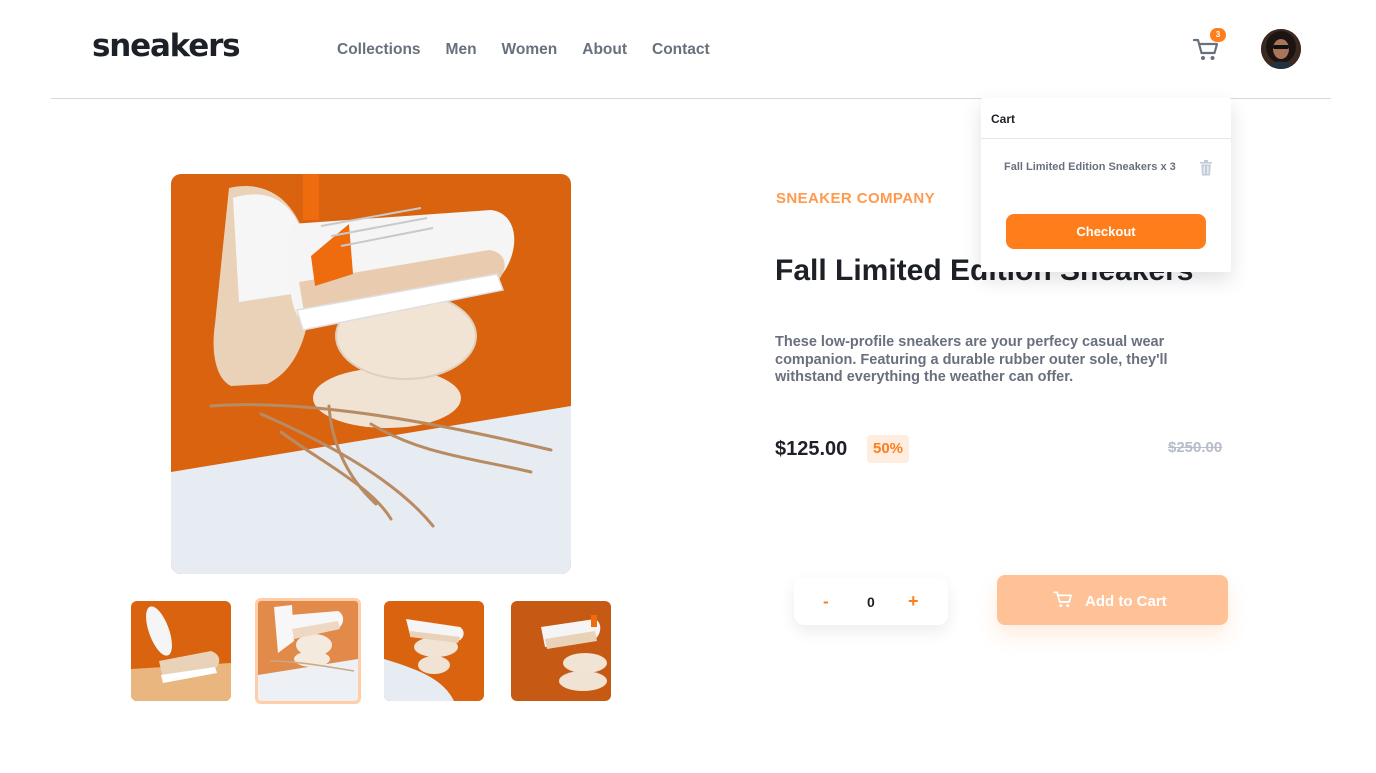 Image resolution: width=1376 pixels, height=773 pixels. Describe the element at coordinates (1106, 231) in the screenshot. I see `checkout-button: Checkout` at that location.